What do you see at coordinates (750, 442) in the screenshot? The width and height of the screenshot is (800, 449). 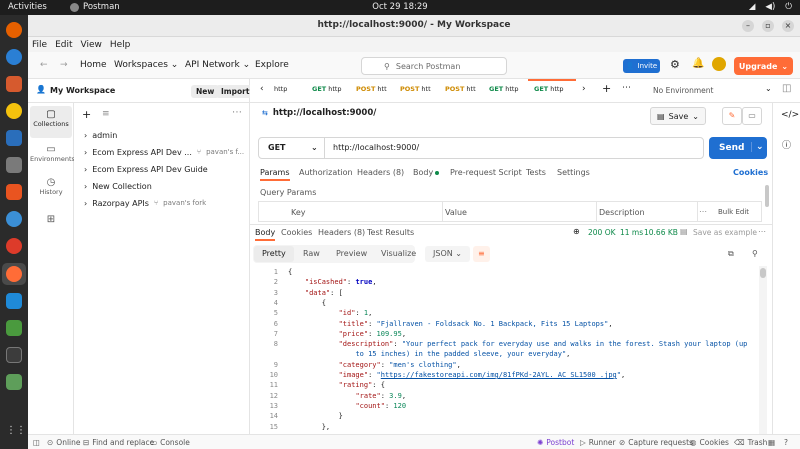 I see `trash-button: ⌫ Trash` at bounding box center [750, 442].